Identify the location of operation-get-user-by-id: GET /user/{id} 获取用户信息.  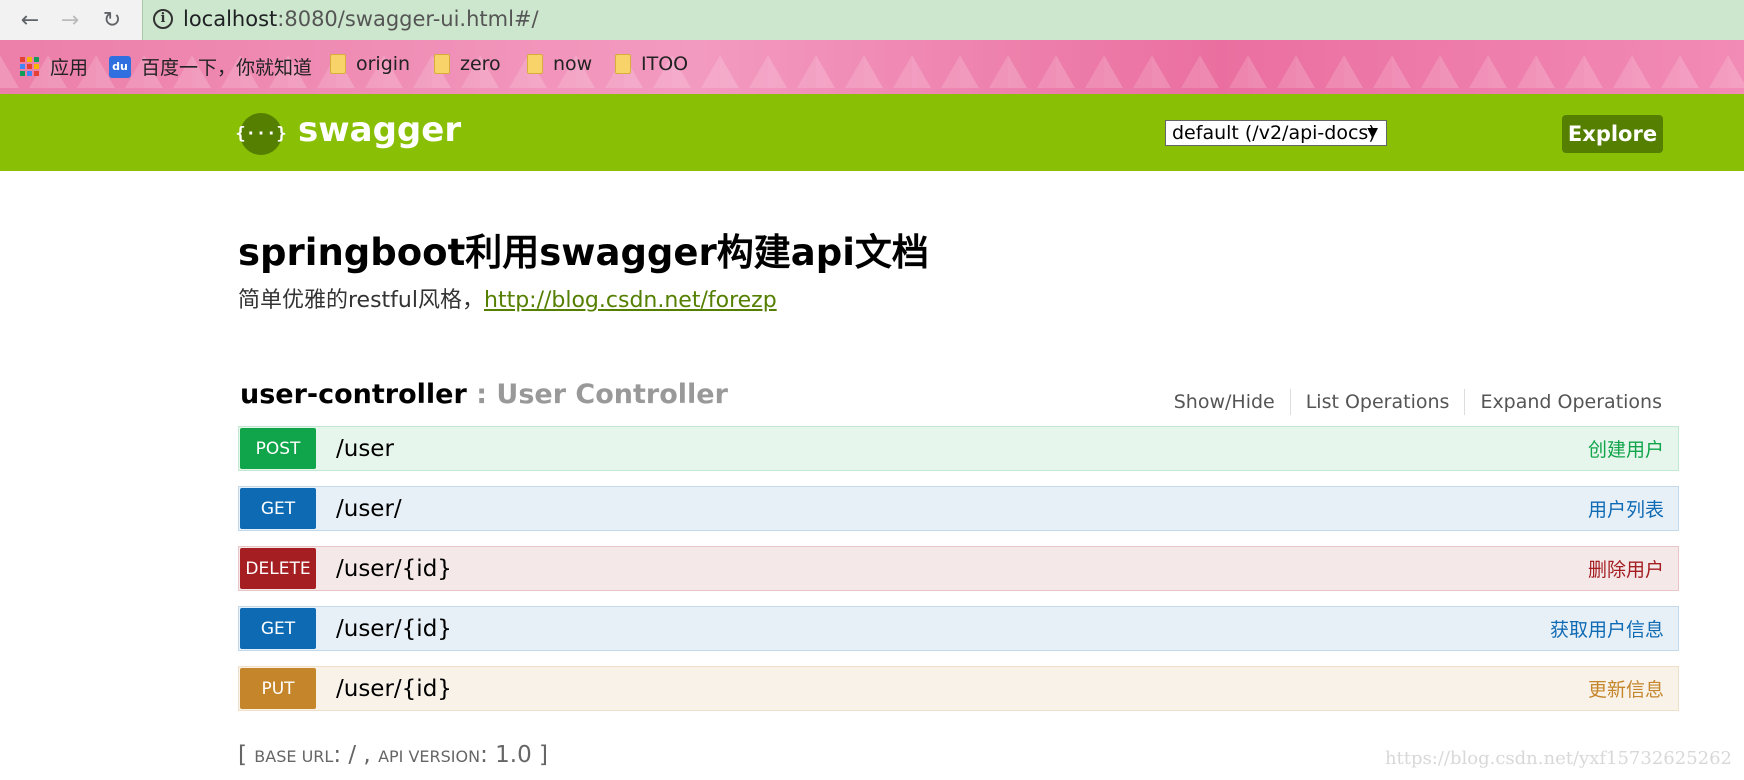
(958, 628).